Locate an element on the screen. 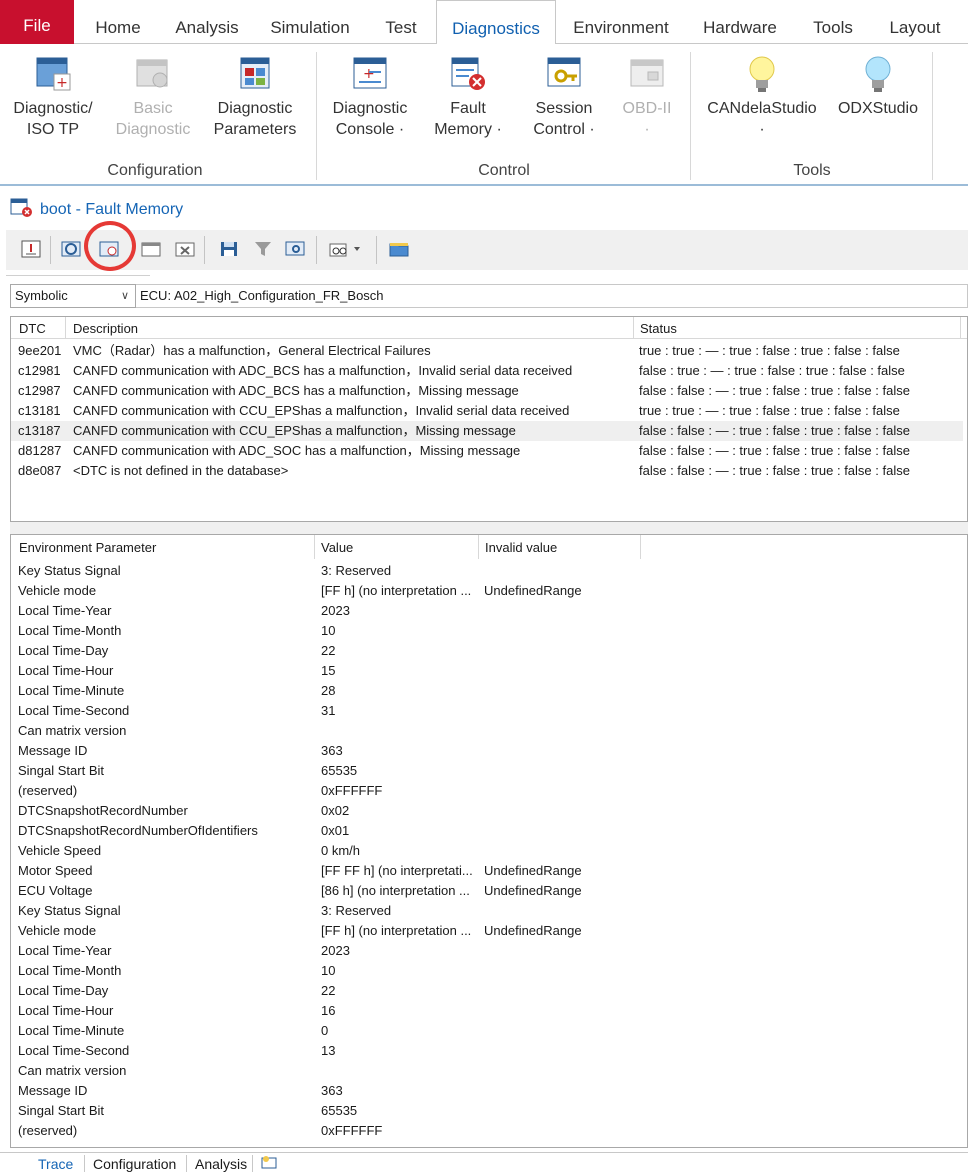 This screenshot has width=968, height=1172. environment-parameter-name: Local Time-Day is located at coordinates (63, 650).